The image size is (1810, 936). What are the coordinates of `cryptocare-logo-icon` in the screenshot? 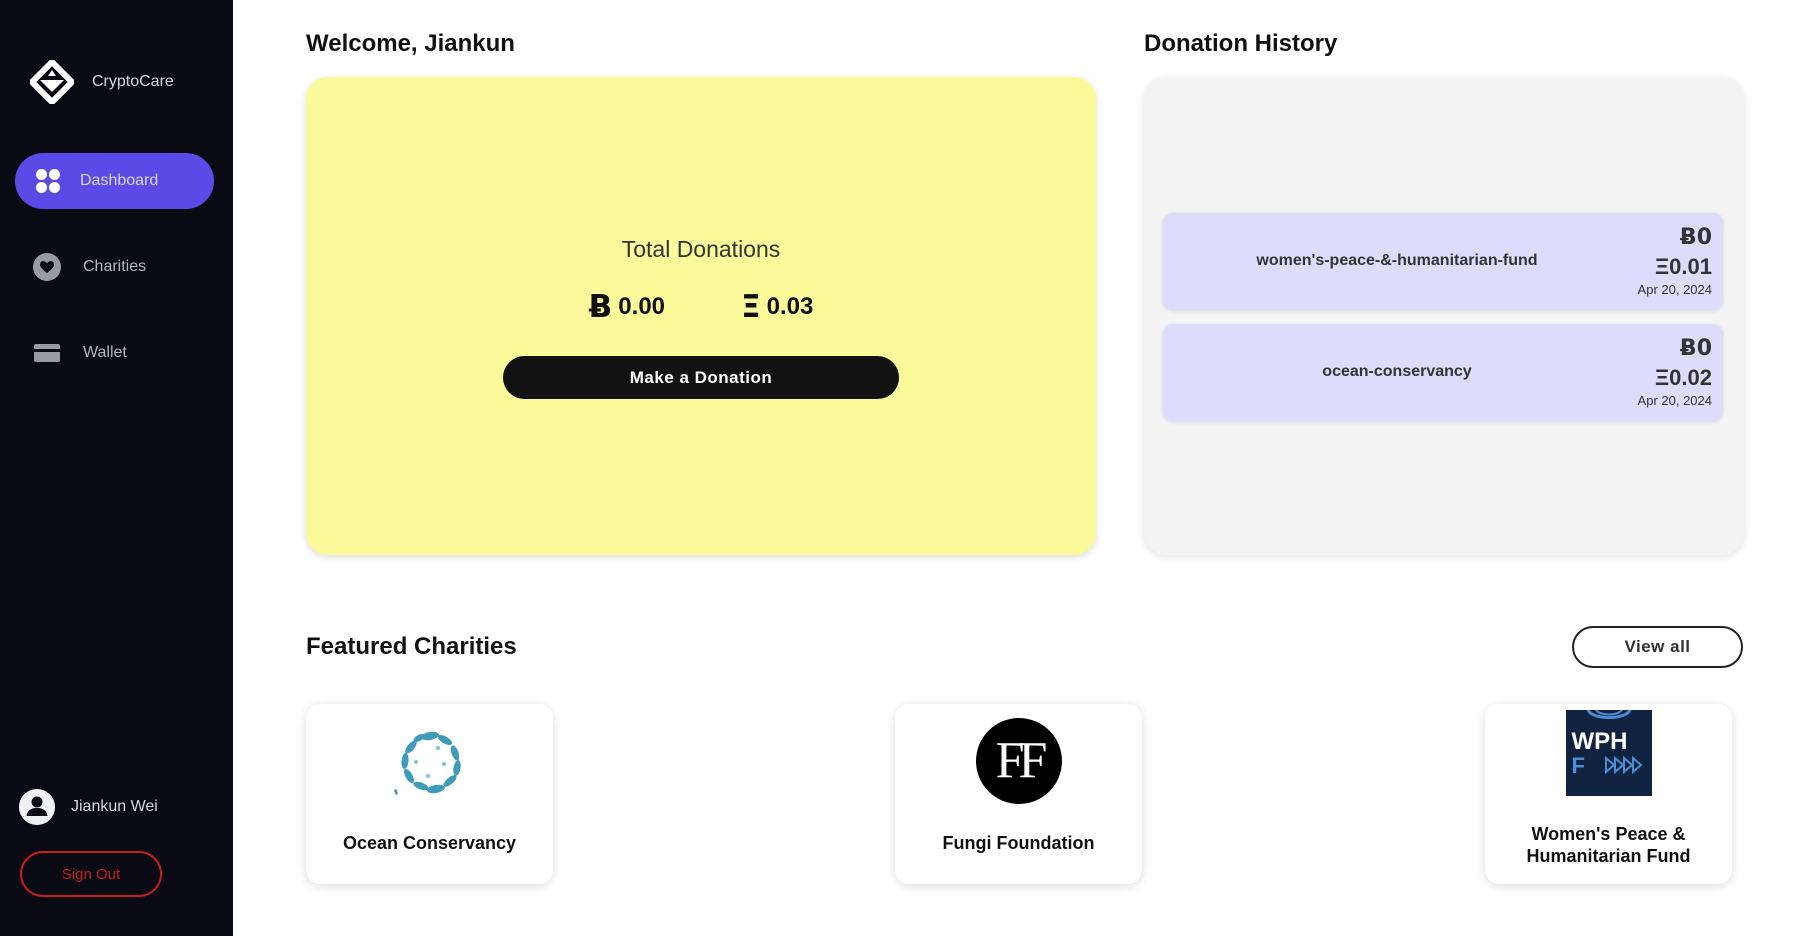 It's located at (52, 82).